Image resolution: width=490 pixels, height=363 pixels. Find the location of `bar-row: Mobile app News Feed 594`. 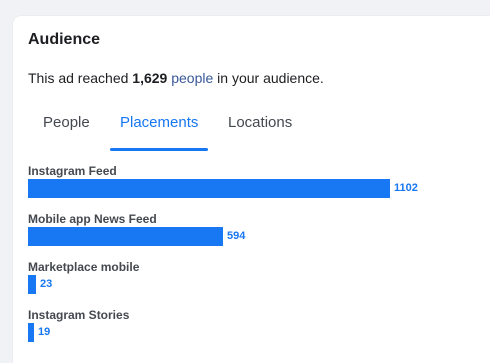

bar-row: Mobile app News Feed 594 is located at coordinates (248, 236).